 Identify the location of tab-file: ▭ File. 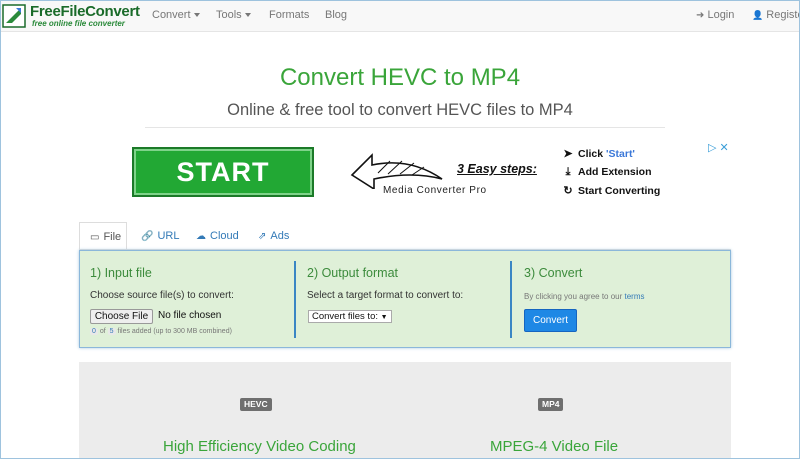
(103, 236).